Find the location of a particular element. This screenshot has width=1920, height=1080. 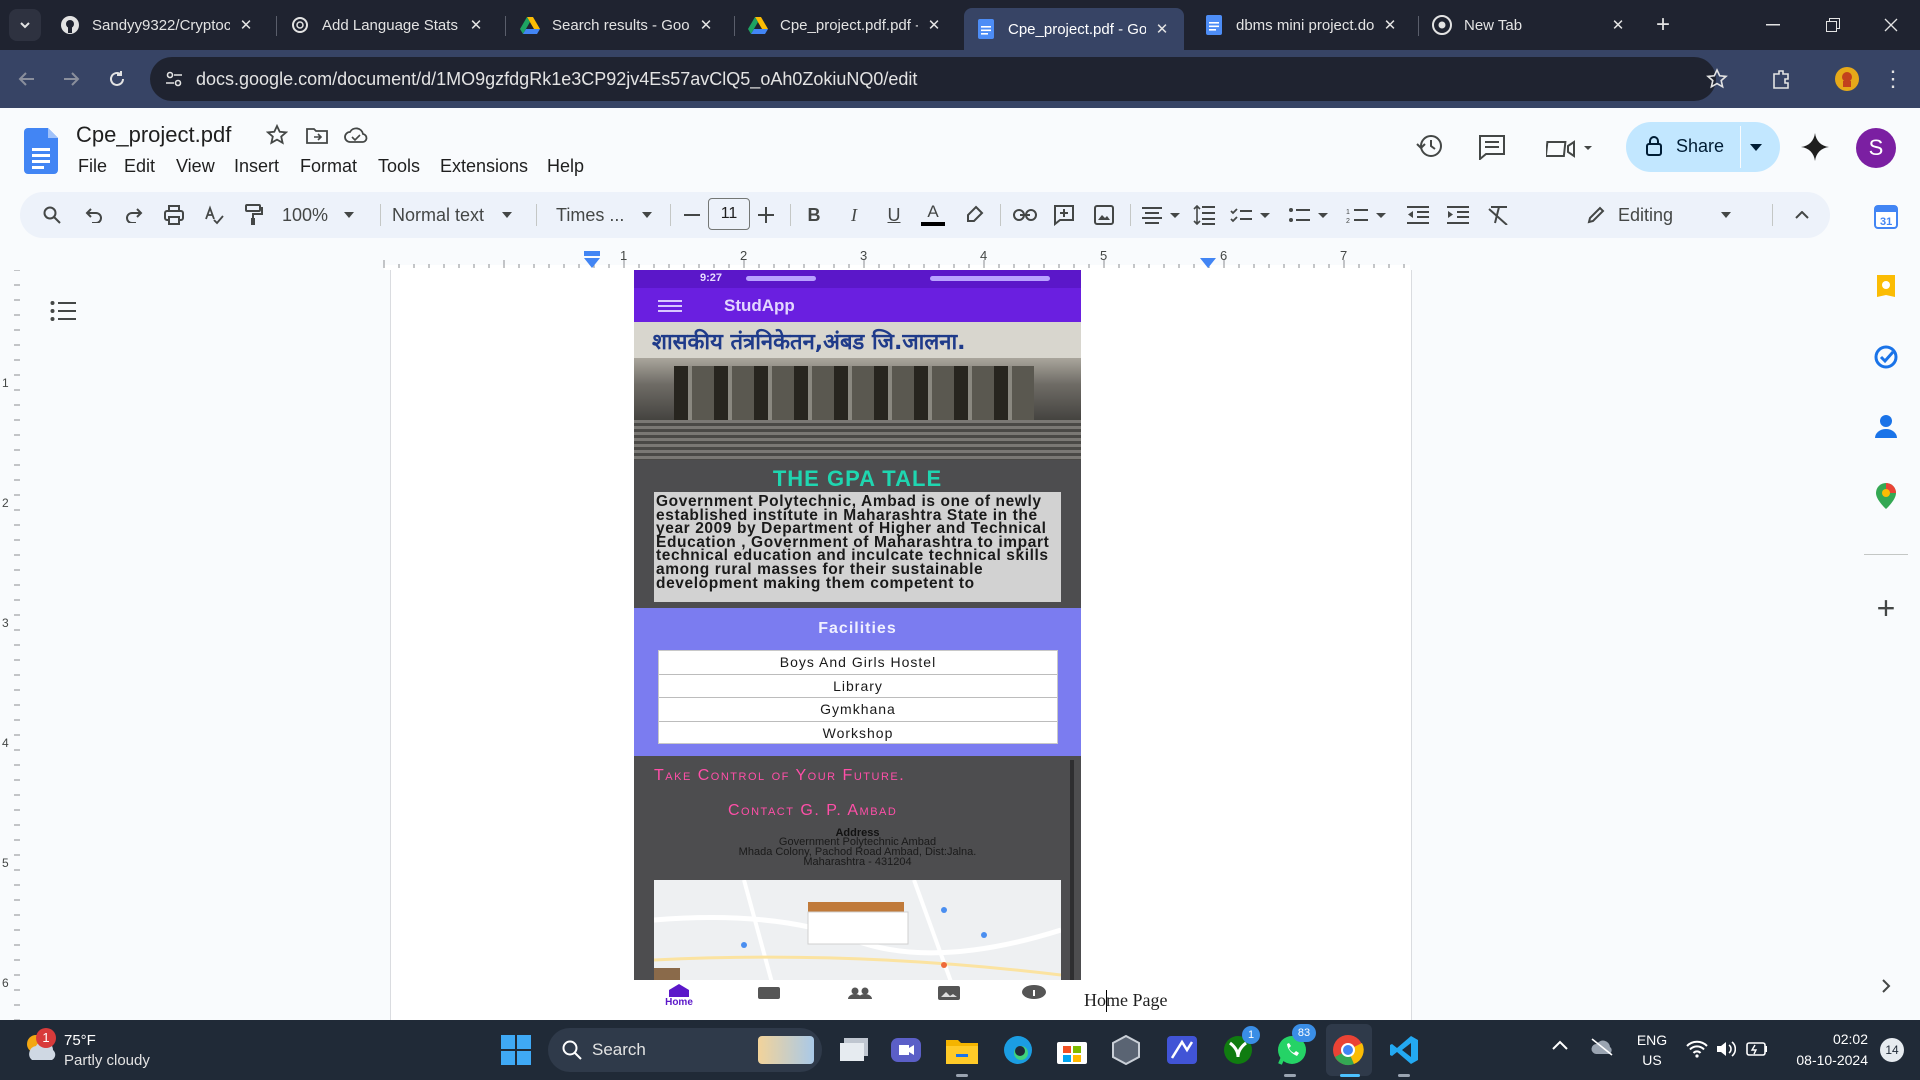

browser-tab: Cpe_project.pdf.pdf - ✕ is located at coordinates (846, 25).